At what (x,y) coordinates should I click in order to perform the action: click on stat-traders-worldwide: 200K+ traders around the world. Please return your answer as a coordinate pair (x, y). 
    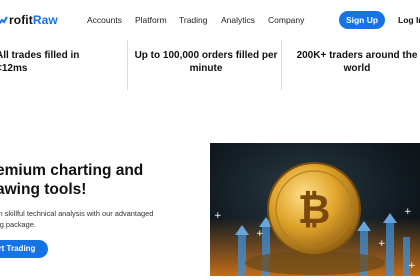
    Looking at the image, I should click on (355, 62).